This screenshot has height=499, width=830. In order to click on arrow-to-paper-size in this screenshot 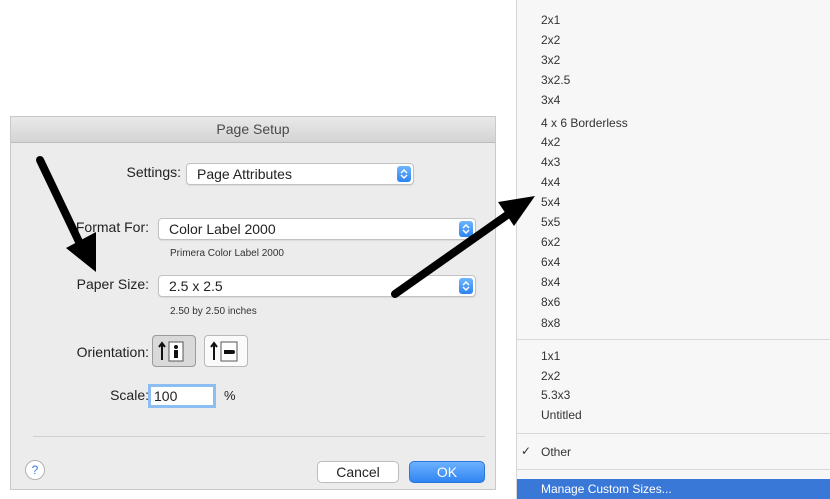, I will do `click(66, 214)`.